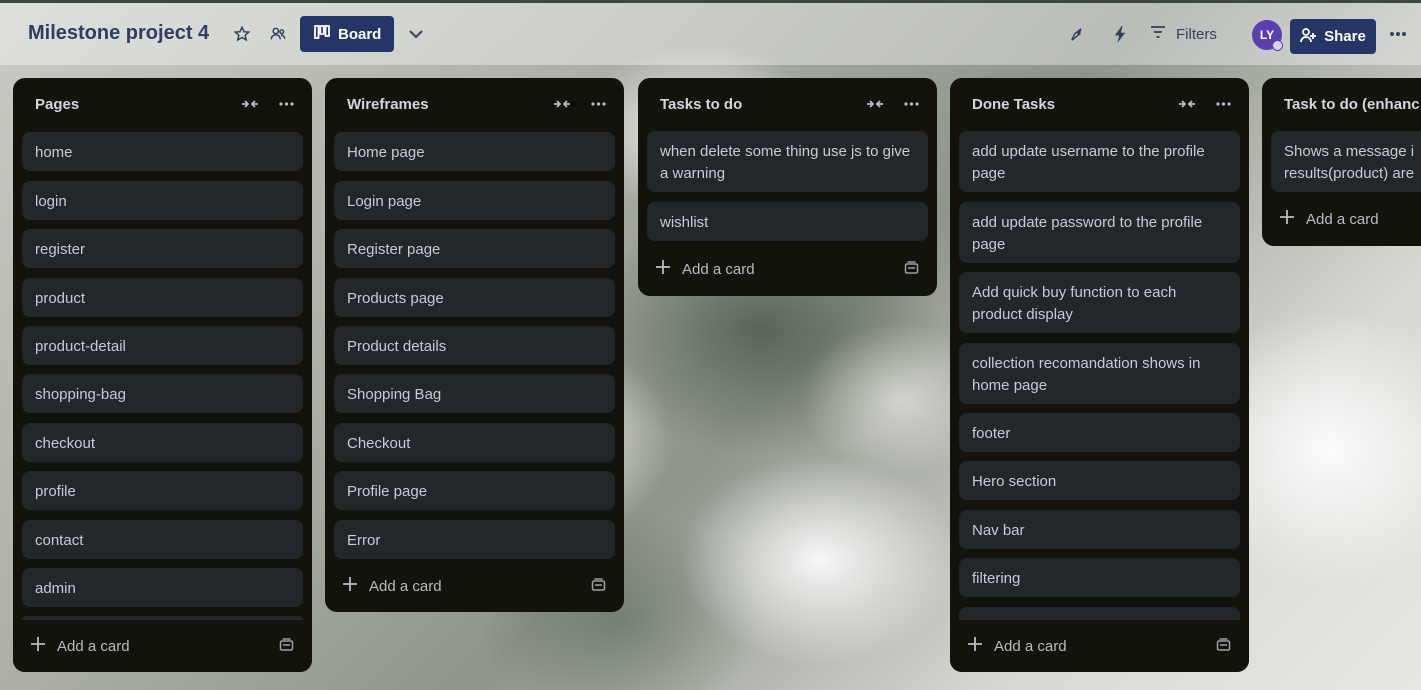  Describe the element at coordinates (118, 33) in the screenshot. I see `board-title: Milestone project 4` at that location.